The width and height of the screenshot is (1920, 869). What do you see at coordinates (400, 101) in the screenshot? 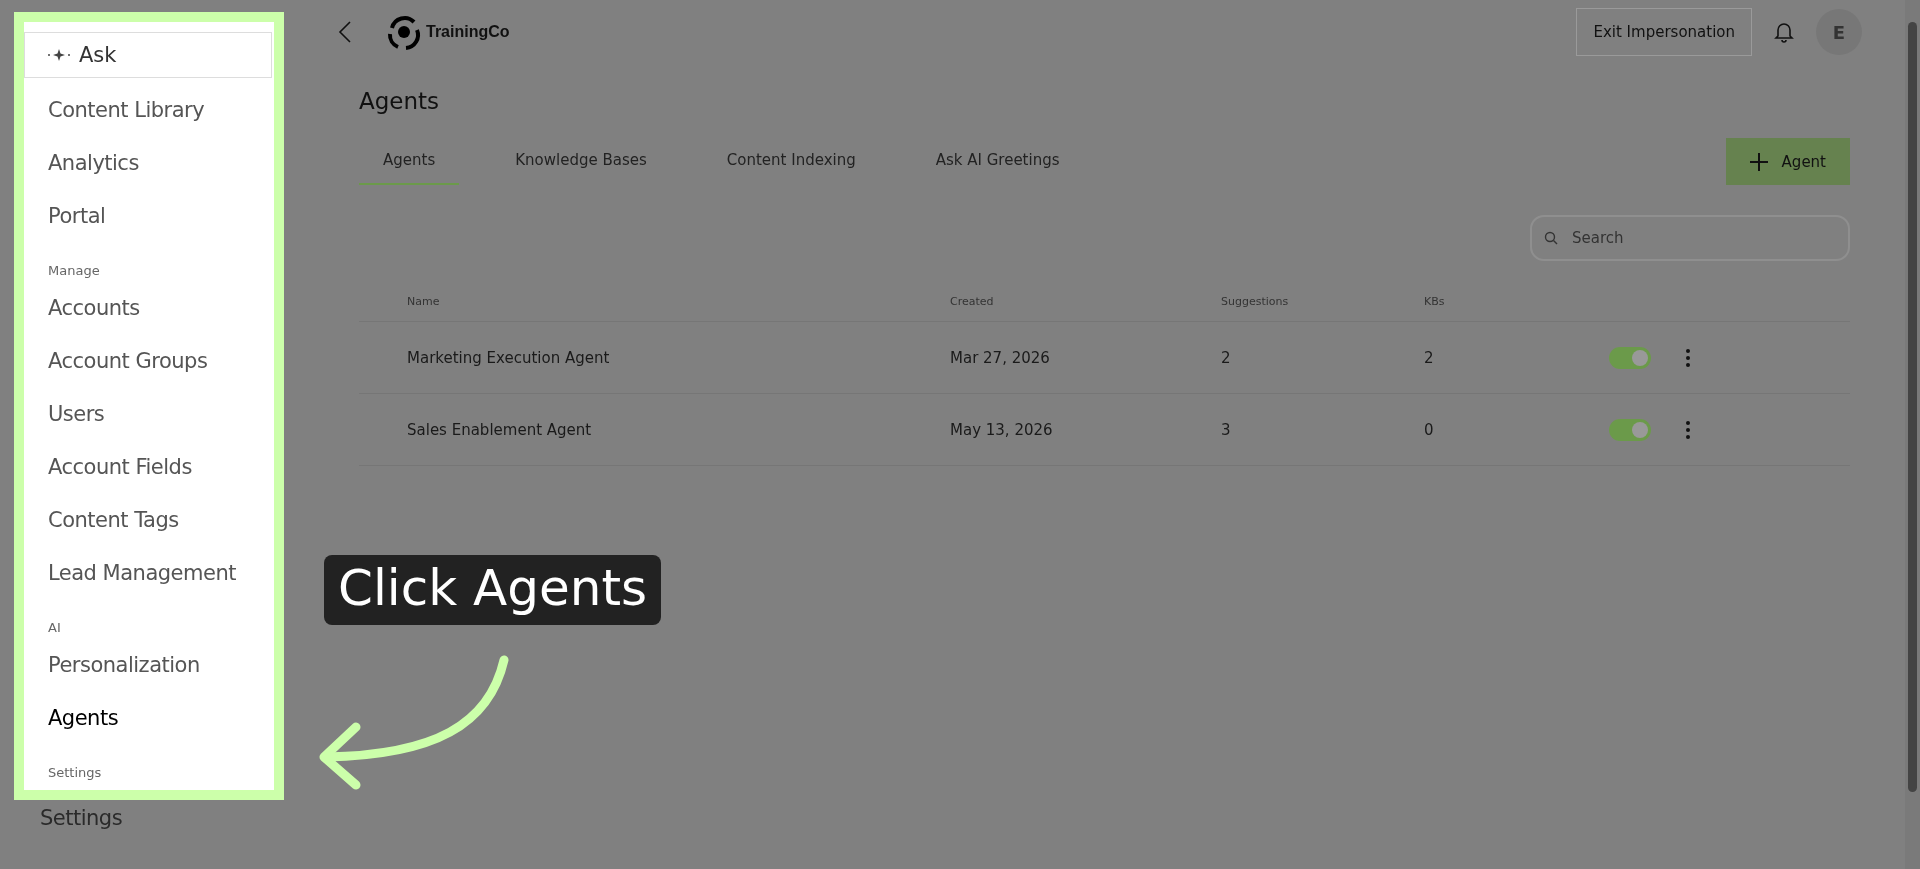
I see `page-title: Agents` at bounding box center [400, 101].